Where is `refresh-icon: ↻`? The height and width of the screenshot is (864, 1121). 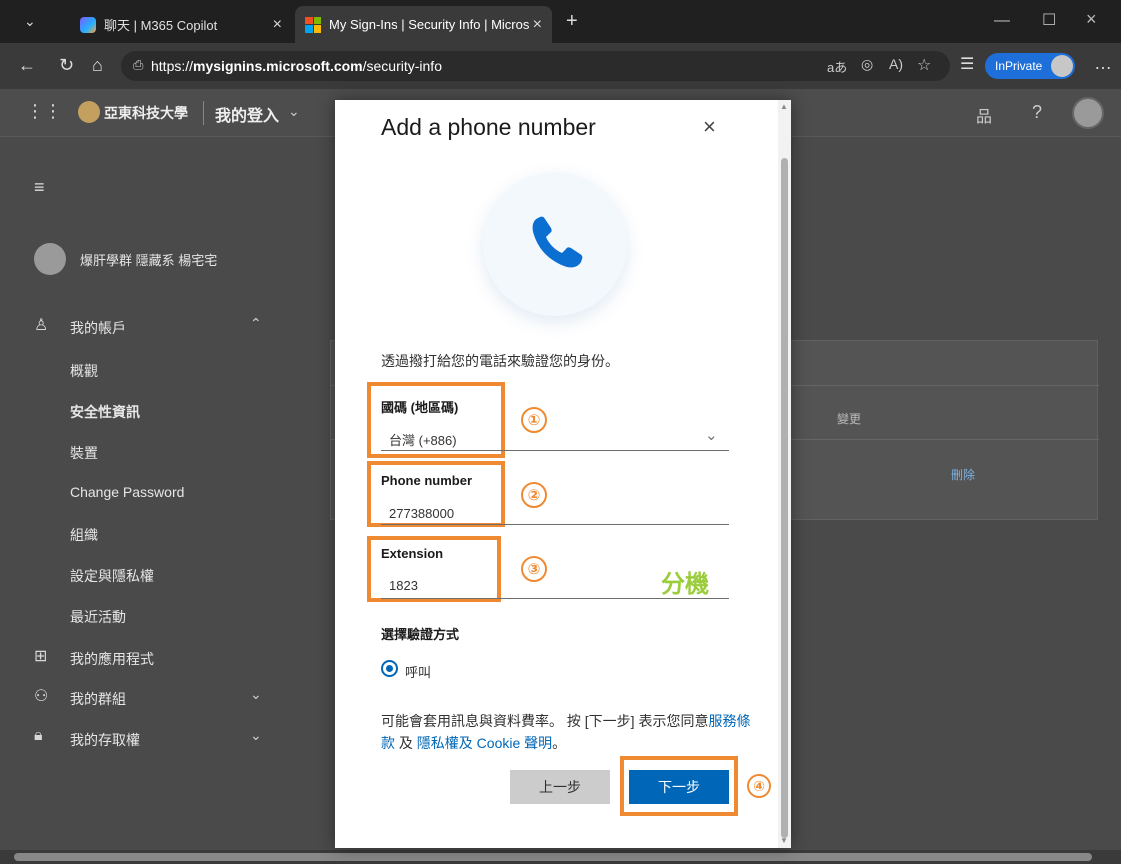 refresh-icon: ↻ is located at coordinates (66, 65).